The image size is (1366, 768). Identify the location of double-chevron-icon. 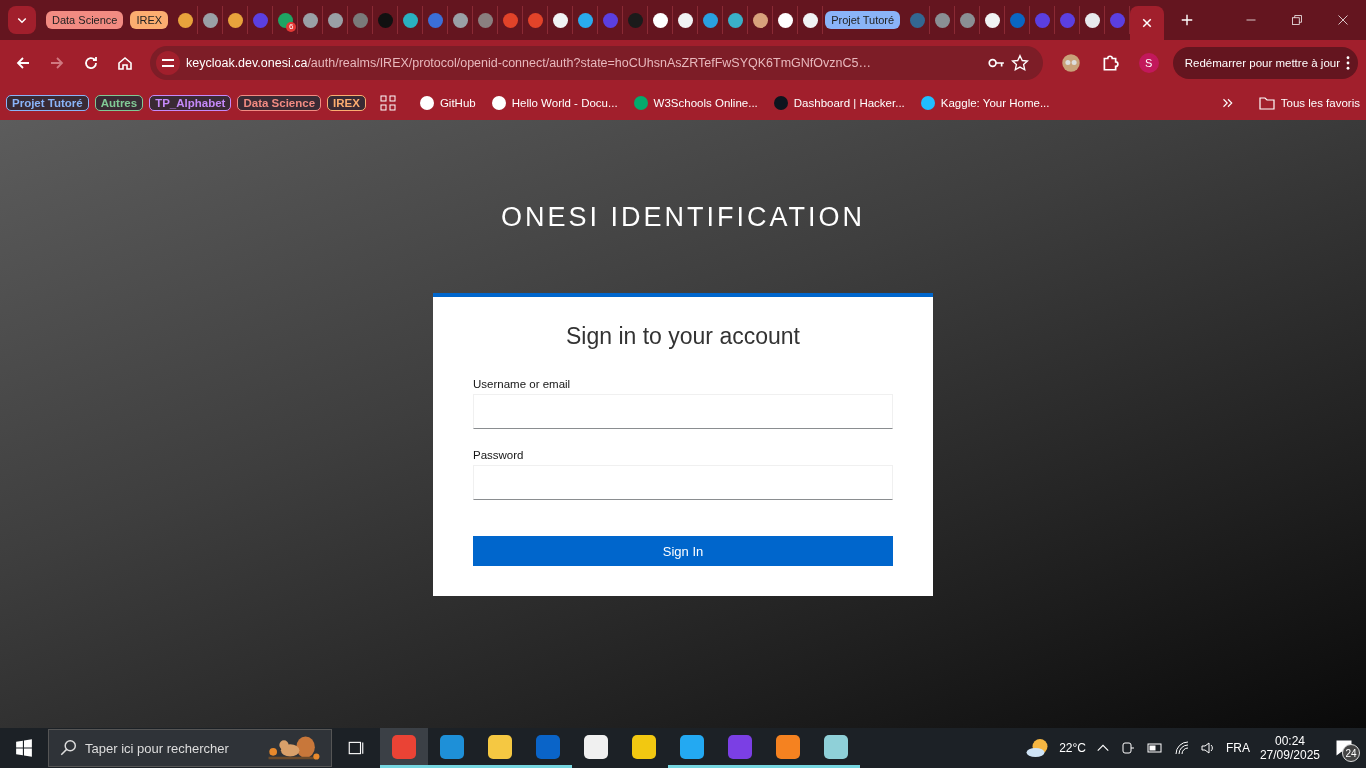
(1227, 103).